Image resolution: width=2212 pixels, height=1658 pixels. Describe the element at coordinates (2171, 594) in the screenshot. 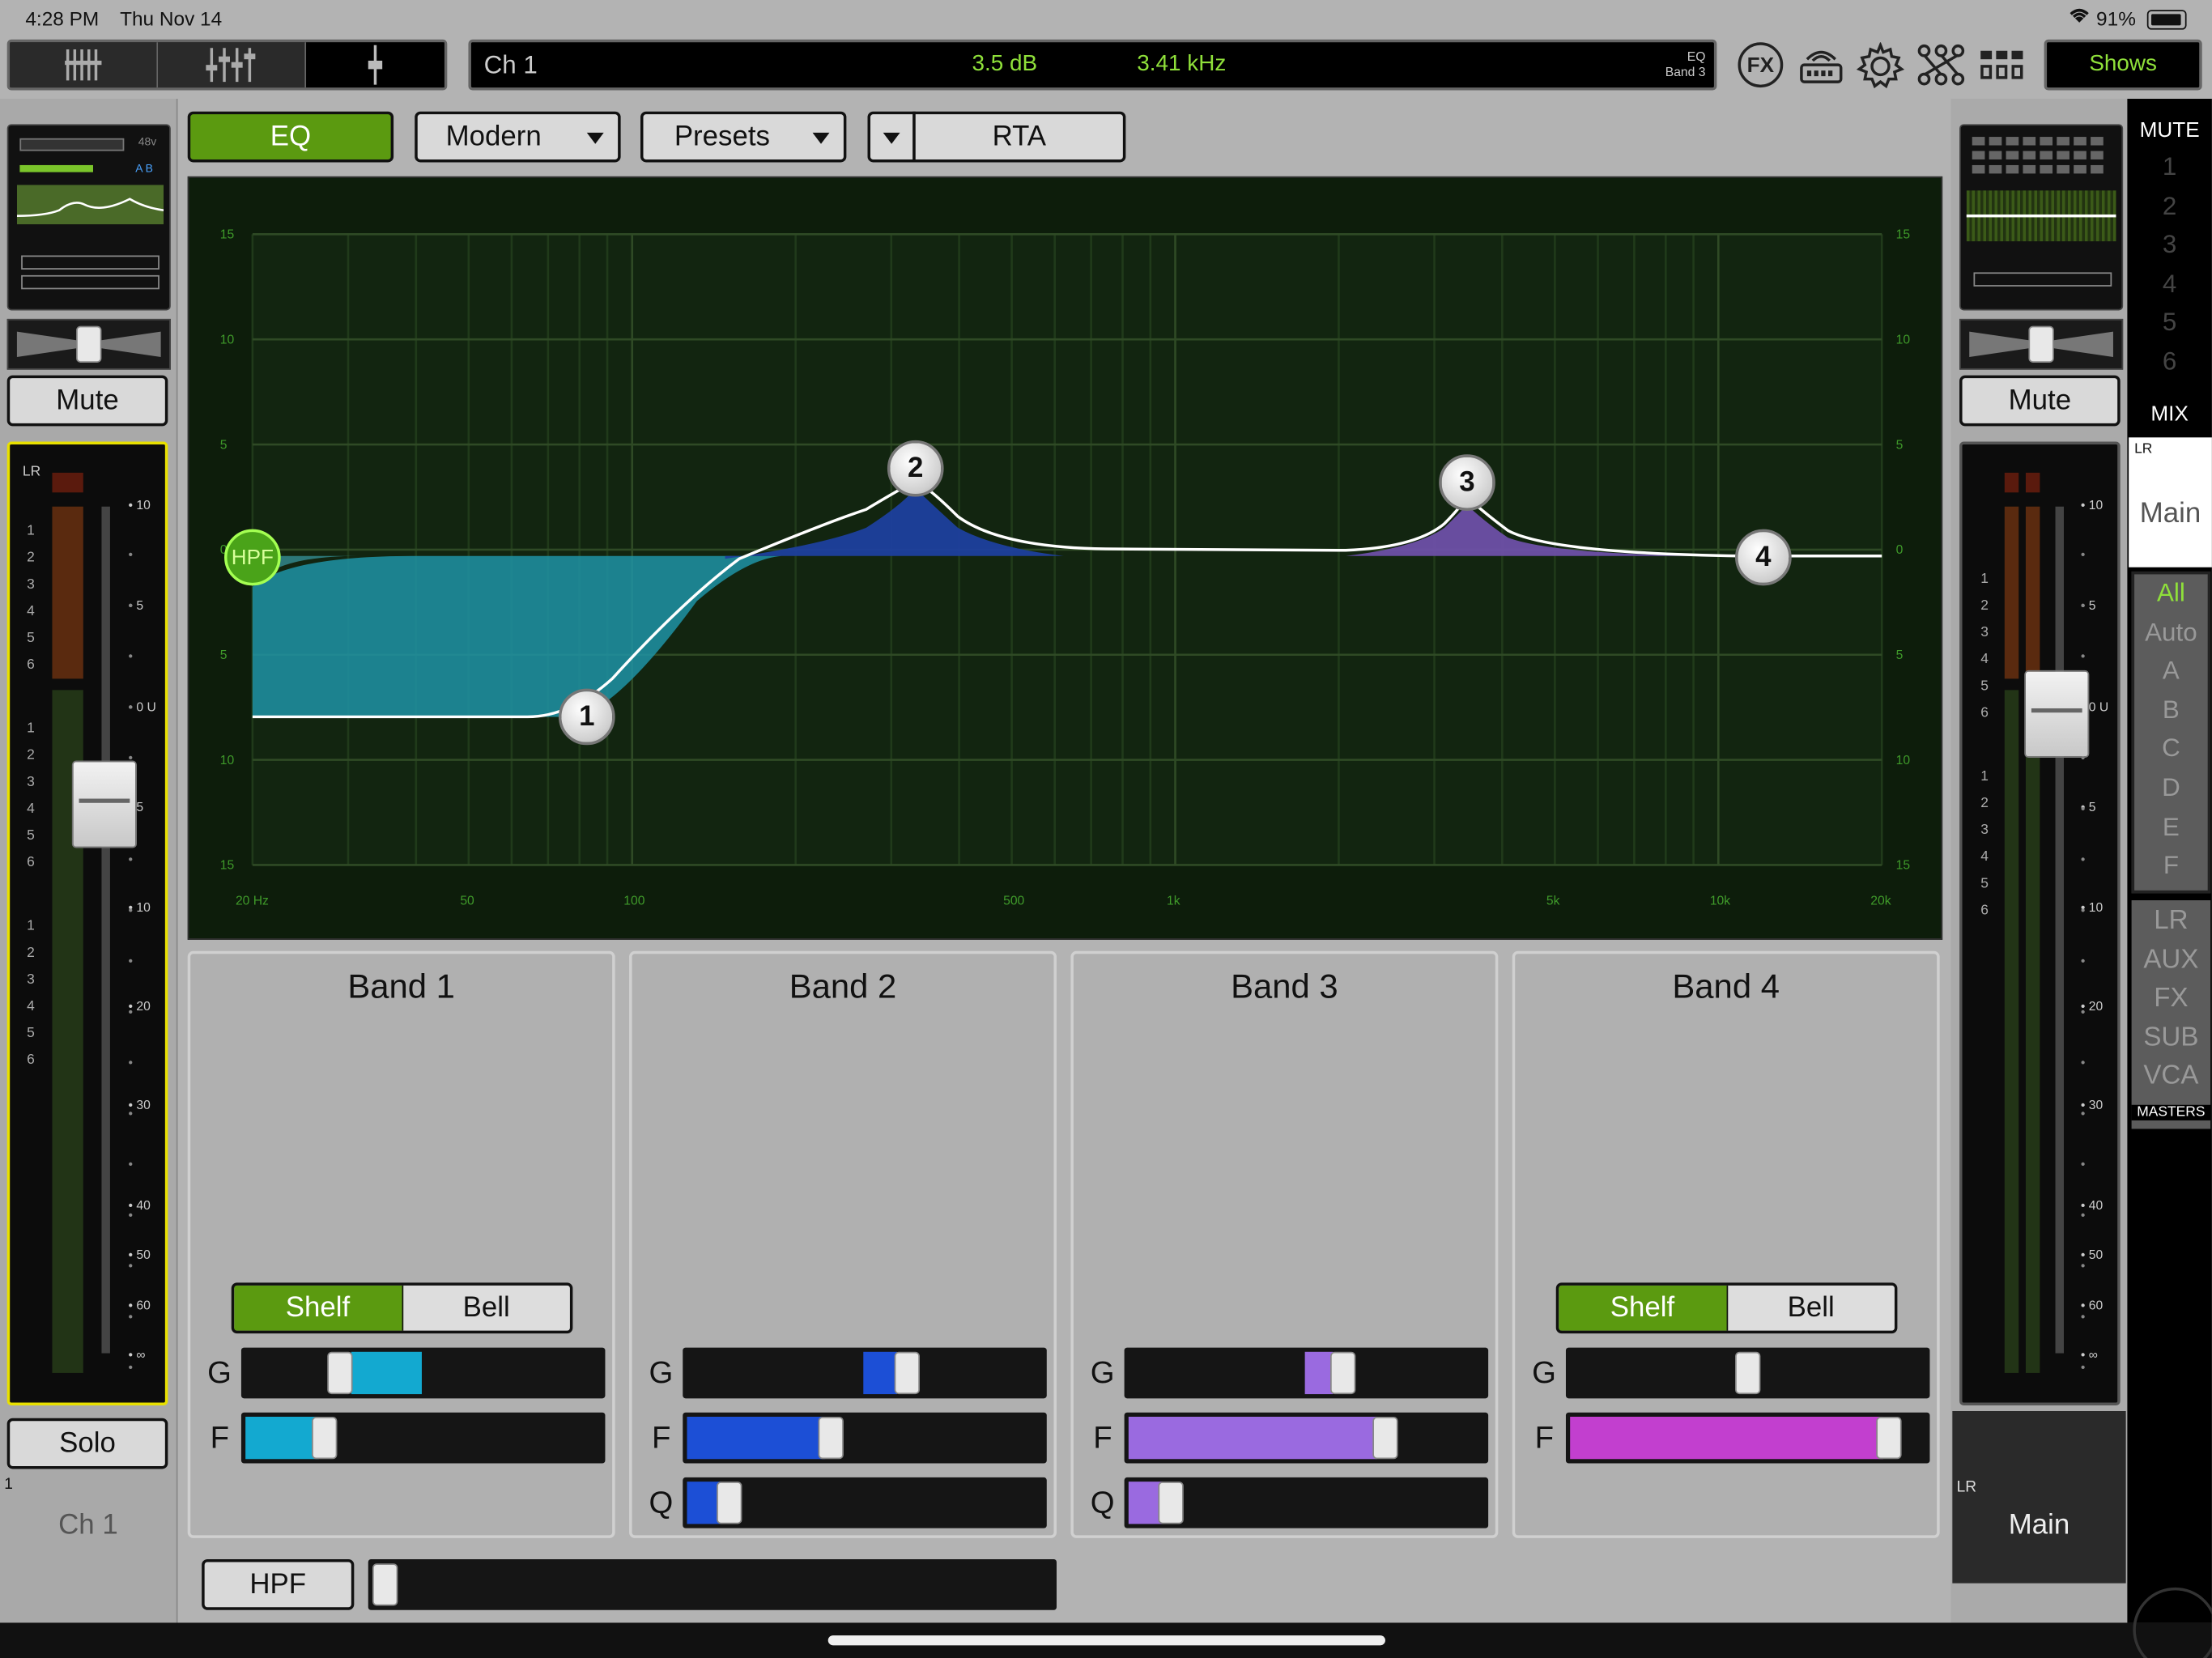

I see `channel-filter-item: All` at that location.